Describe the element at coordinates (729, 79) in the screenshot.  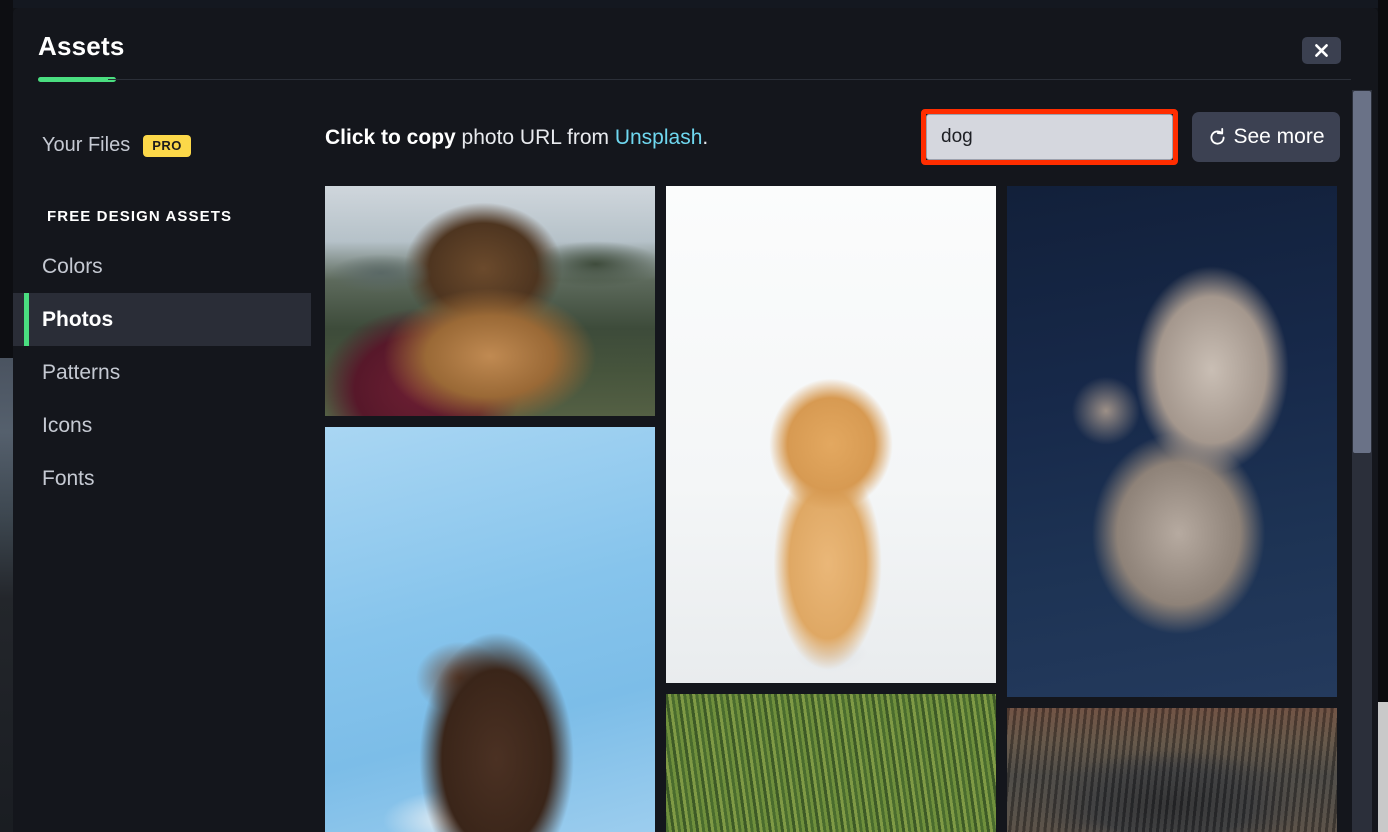
I see `header-divider` at that location.